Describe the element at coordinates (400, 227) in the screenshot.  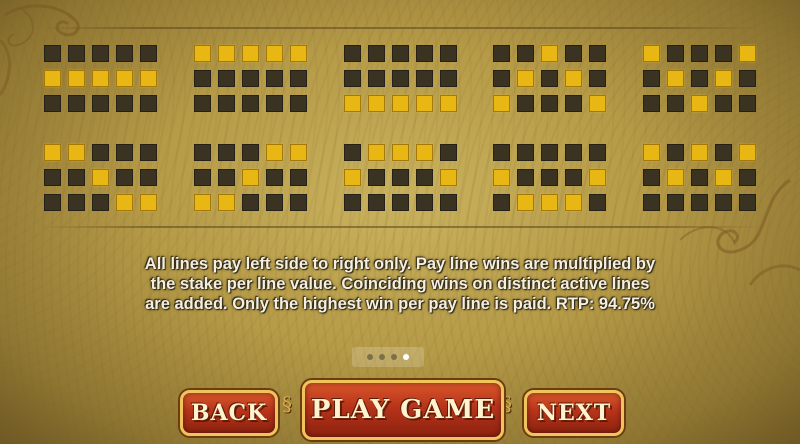
I see `middle-divider` at that location.